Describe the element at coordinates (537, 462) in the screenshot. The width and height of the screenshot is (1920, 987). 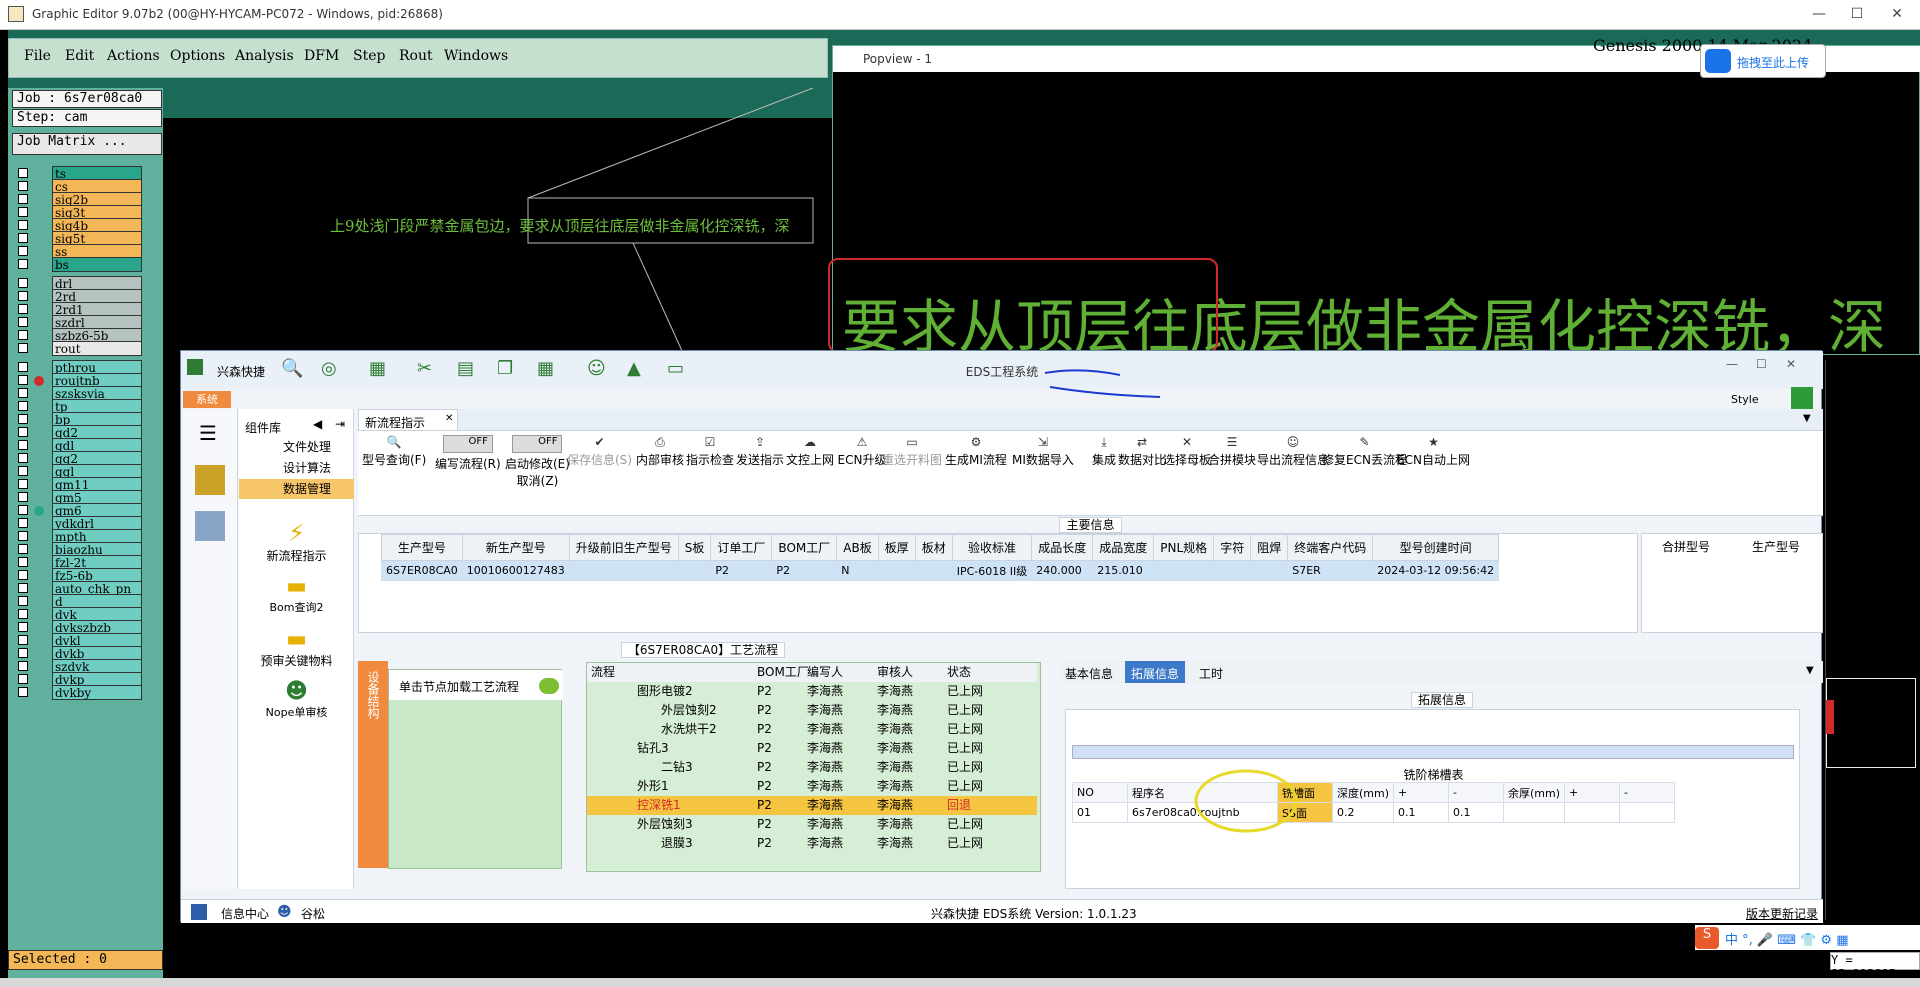
I see `toolbar-item: OFF 启动修改(E) 取消(Z)` at that location.